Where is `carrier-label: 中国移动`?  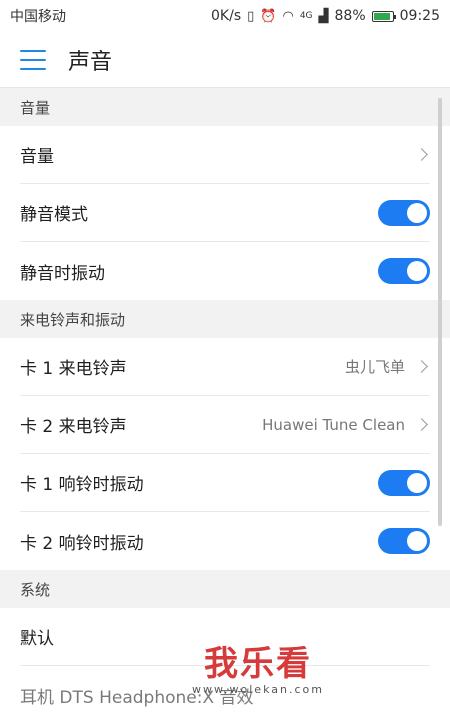 carrier-label: 中国移动 is located at coordinates (38, 17).